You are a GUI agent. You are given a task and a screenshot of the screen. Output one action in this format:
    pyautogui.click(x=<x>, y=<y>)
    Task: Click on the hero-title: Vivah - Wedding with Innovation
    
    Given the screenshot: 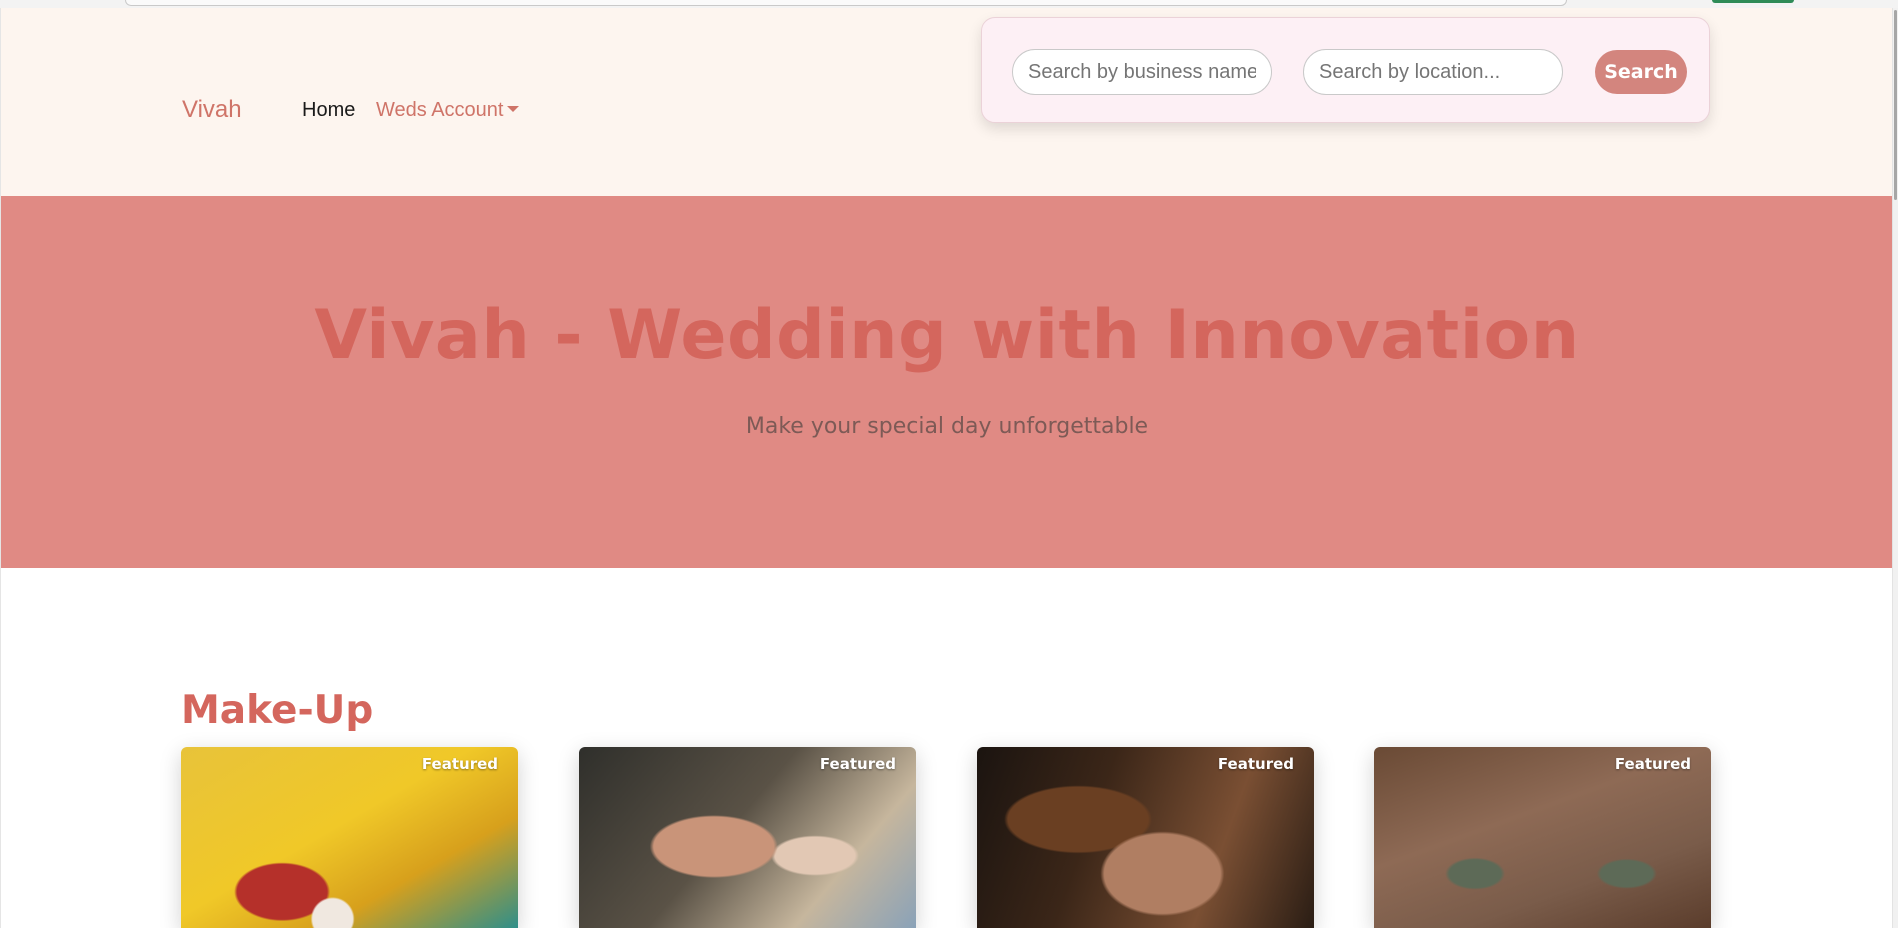 What is the action you would take?
    pyautogui.click(x=947, y=335)
    